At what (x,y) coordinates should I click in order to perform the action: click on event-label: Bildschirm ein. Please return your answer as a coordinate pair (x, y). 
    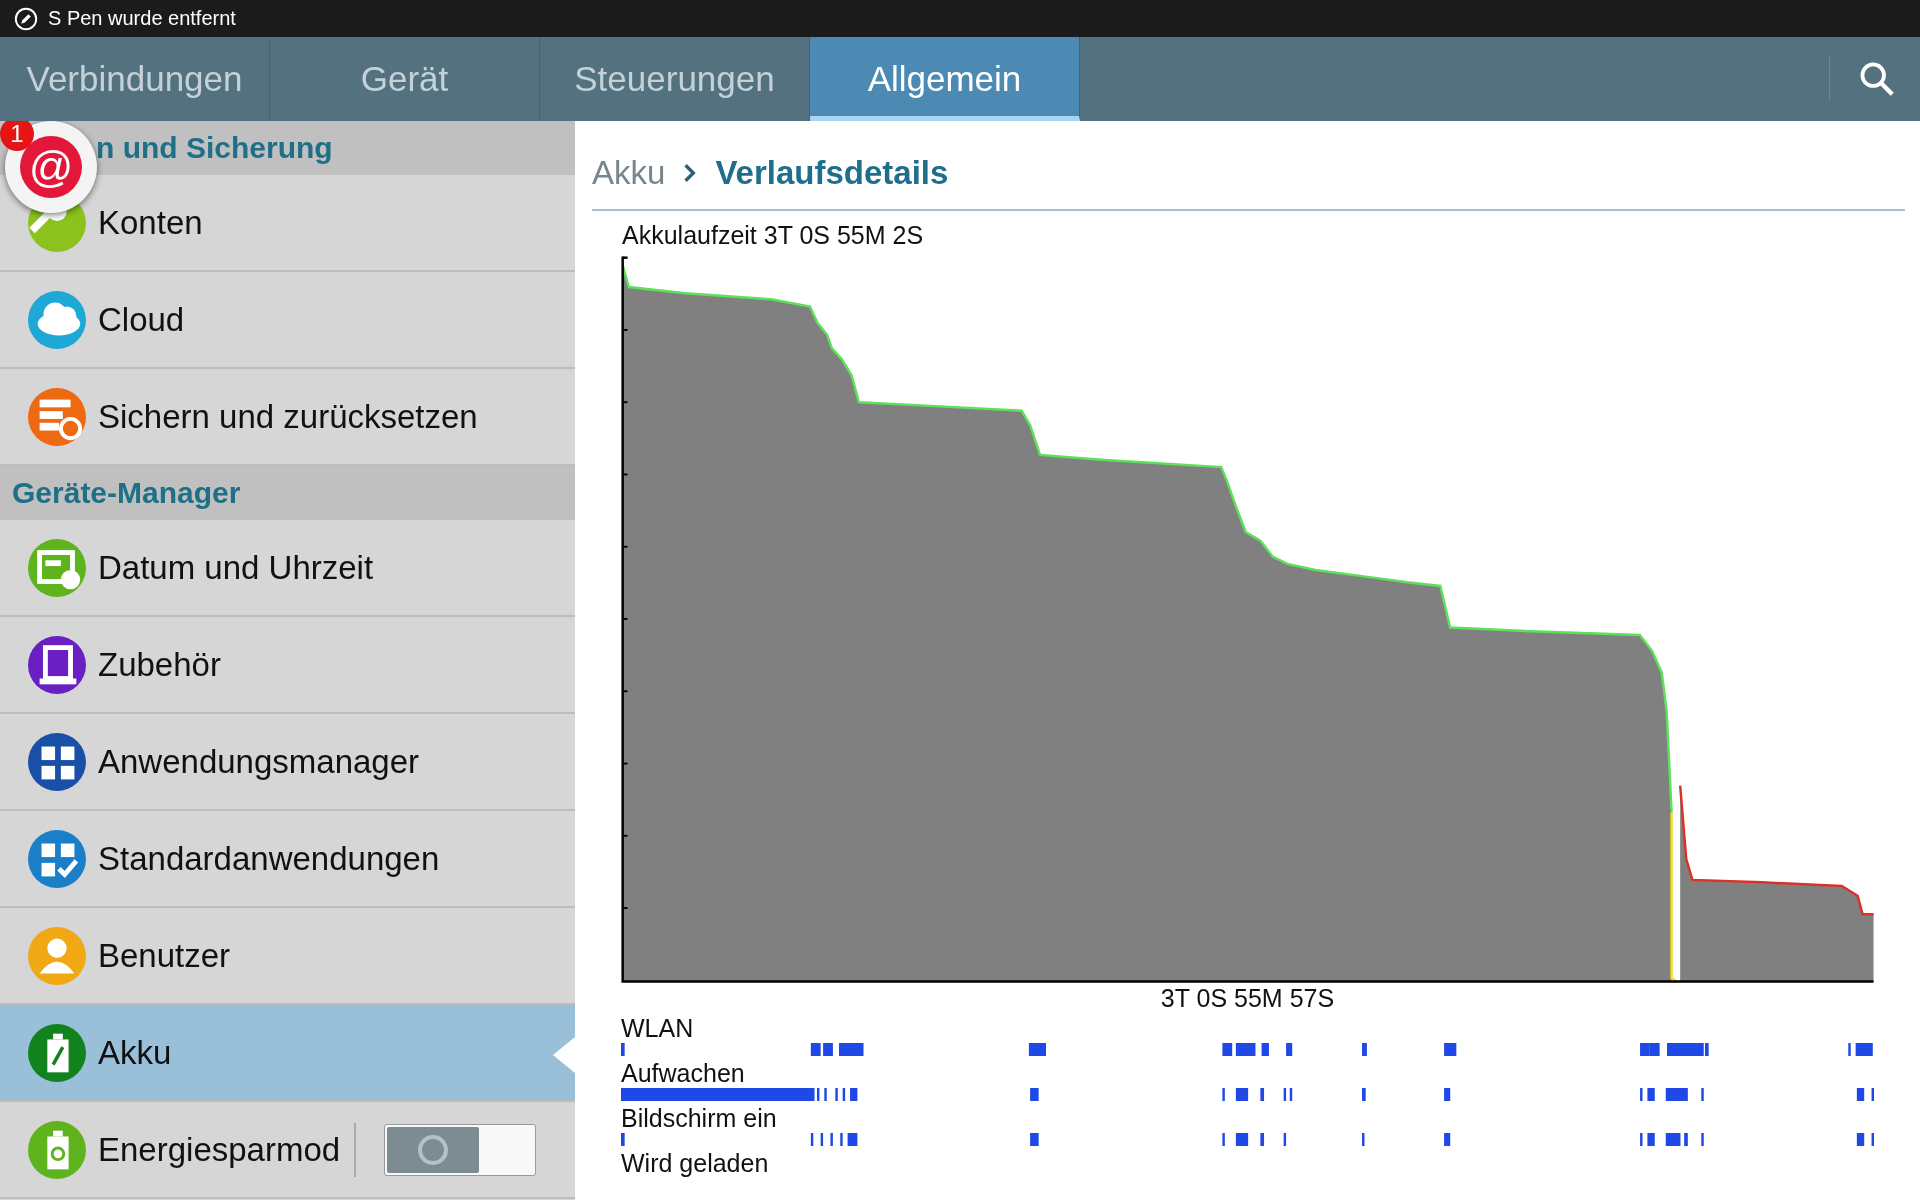
    Looking at the image, I should click on (699, 1118).